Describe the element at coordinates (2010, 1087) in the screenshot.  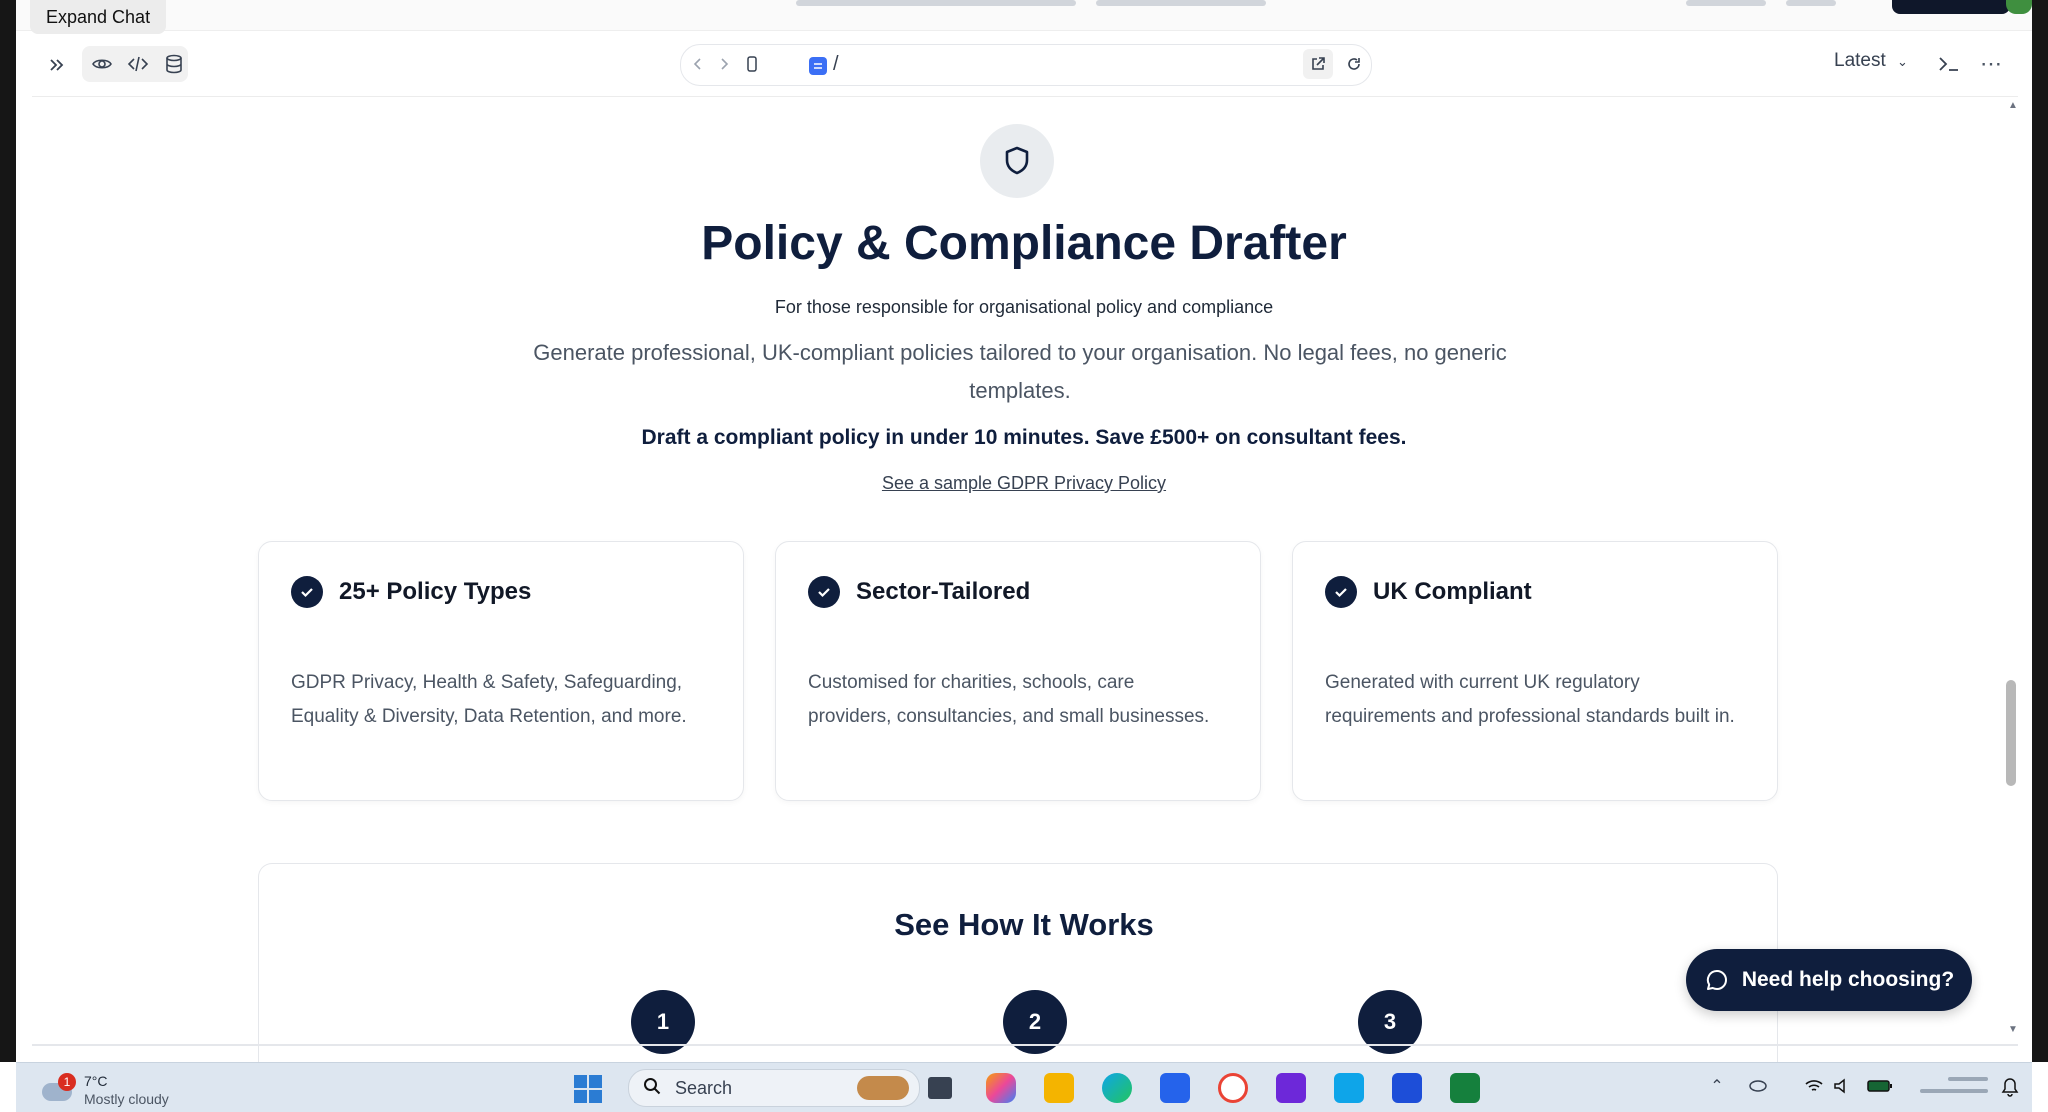
I see `notification-bell-icon` at that location.